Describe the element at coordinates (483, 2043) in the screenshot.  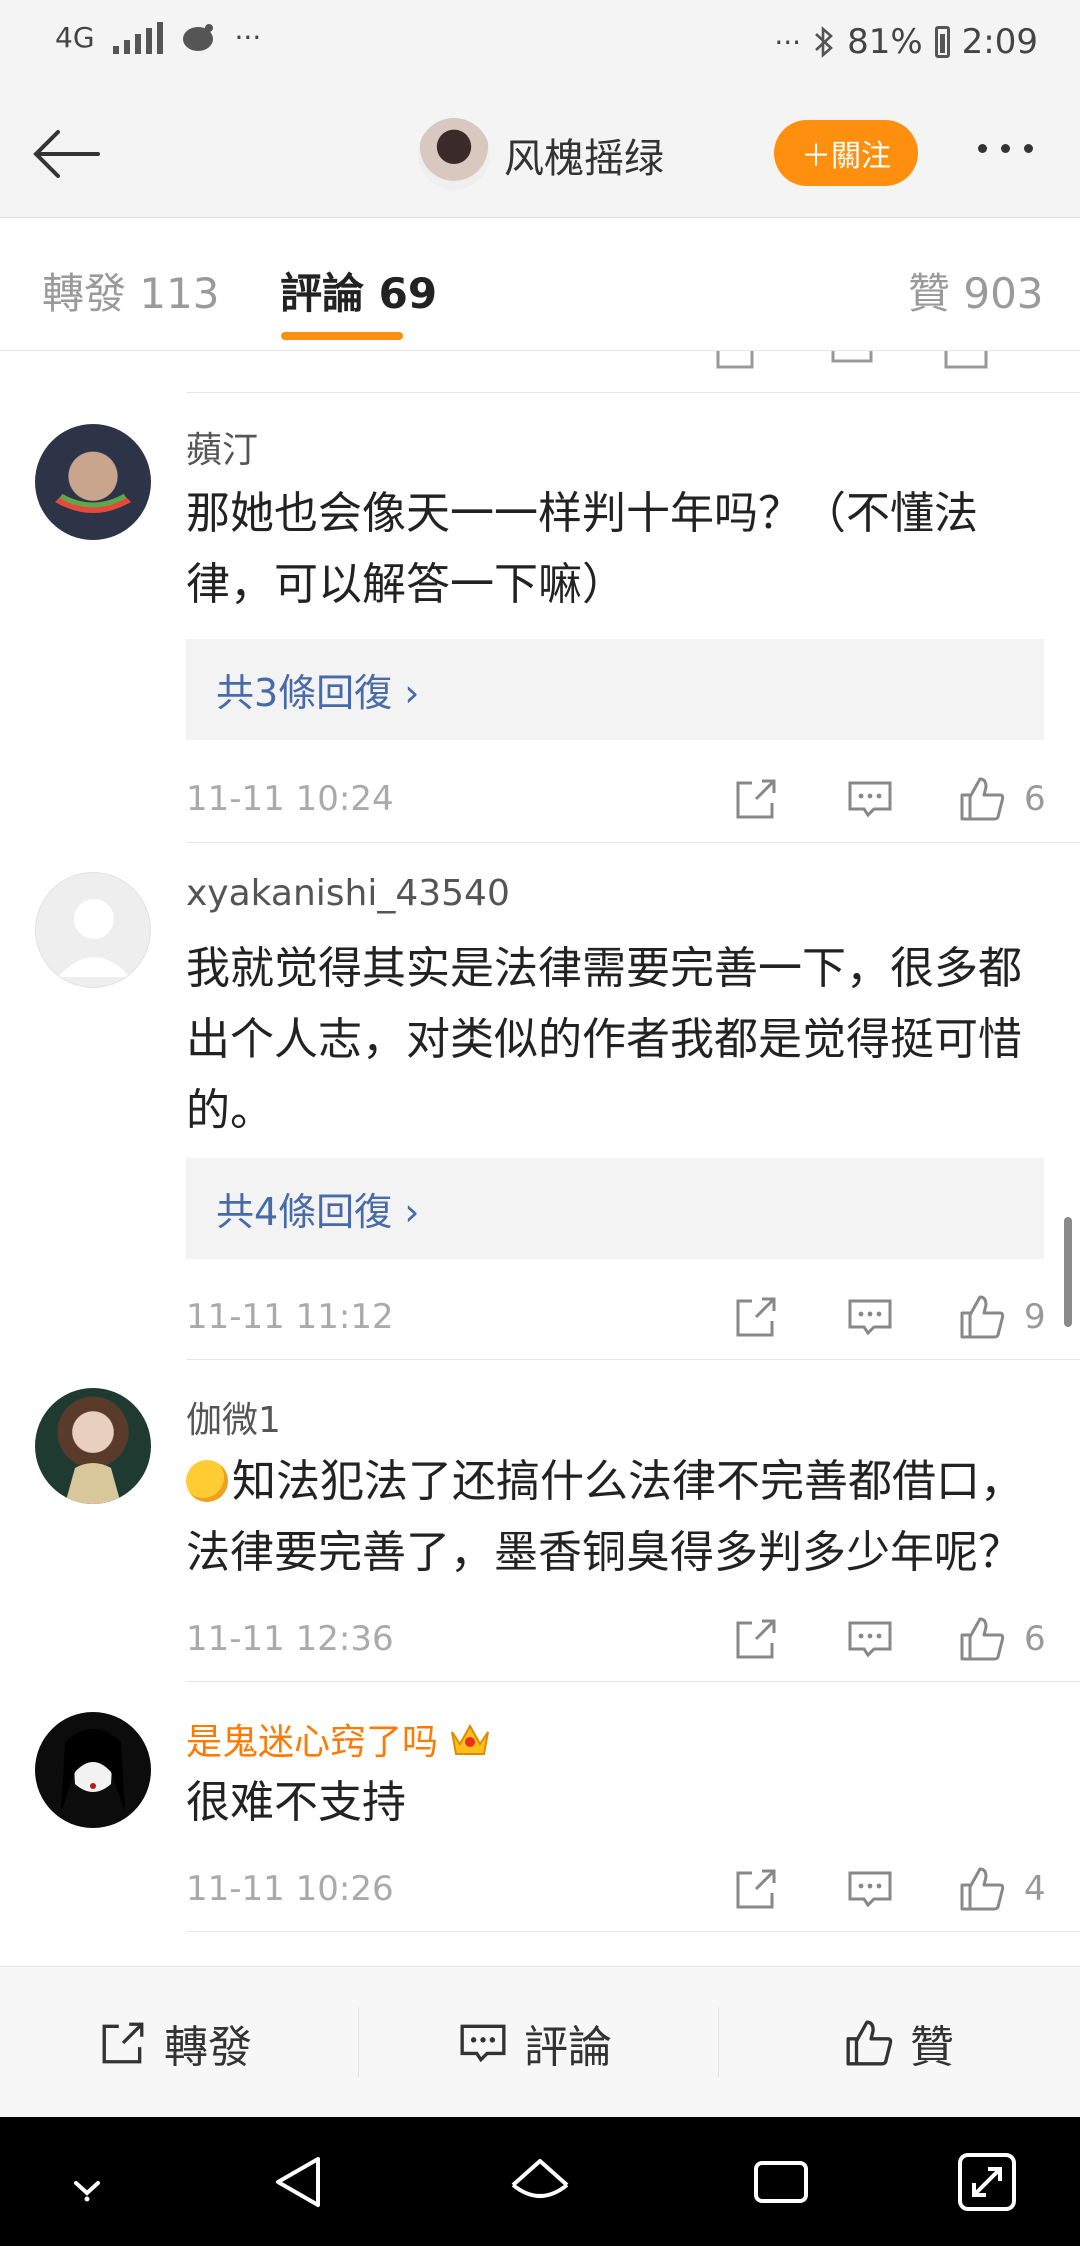
I see `comment-bubble-icon` at that location.